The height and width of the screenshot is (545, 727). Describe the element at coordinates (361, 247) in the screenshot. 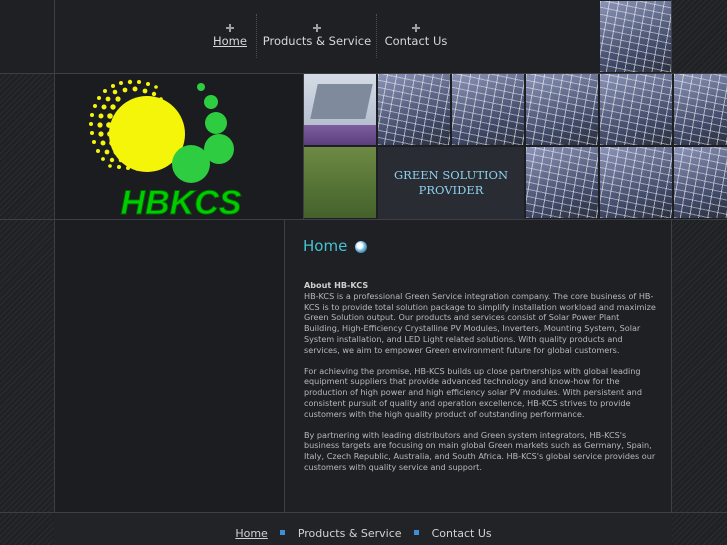

I see `bullet-icon` at that location.